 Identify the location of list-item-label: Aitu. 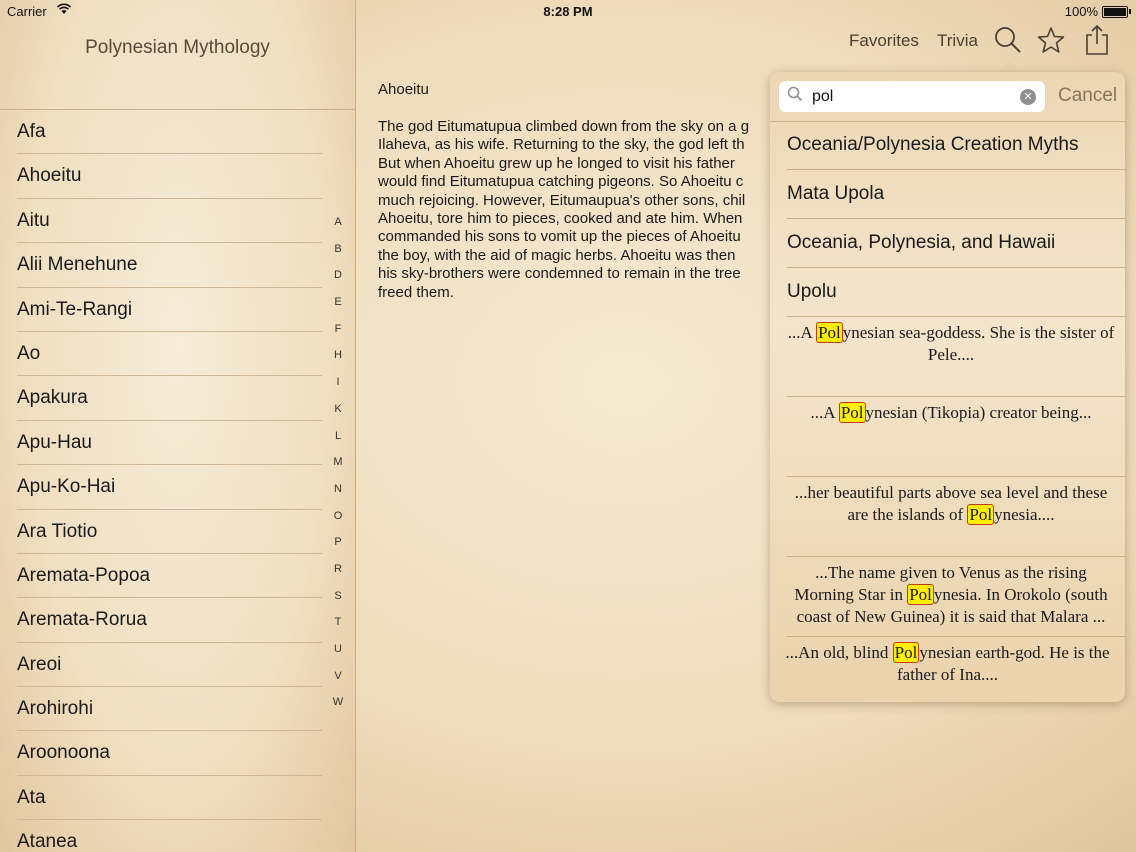
(33, 220).